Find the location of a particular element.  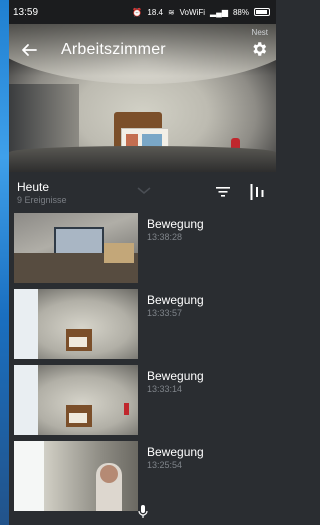

event-time: 13:25:54 is located at coordinates (165, 465).